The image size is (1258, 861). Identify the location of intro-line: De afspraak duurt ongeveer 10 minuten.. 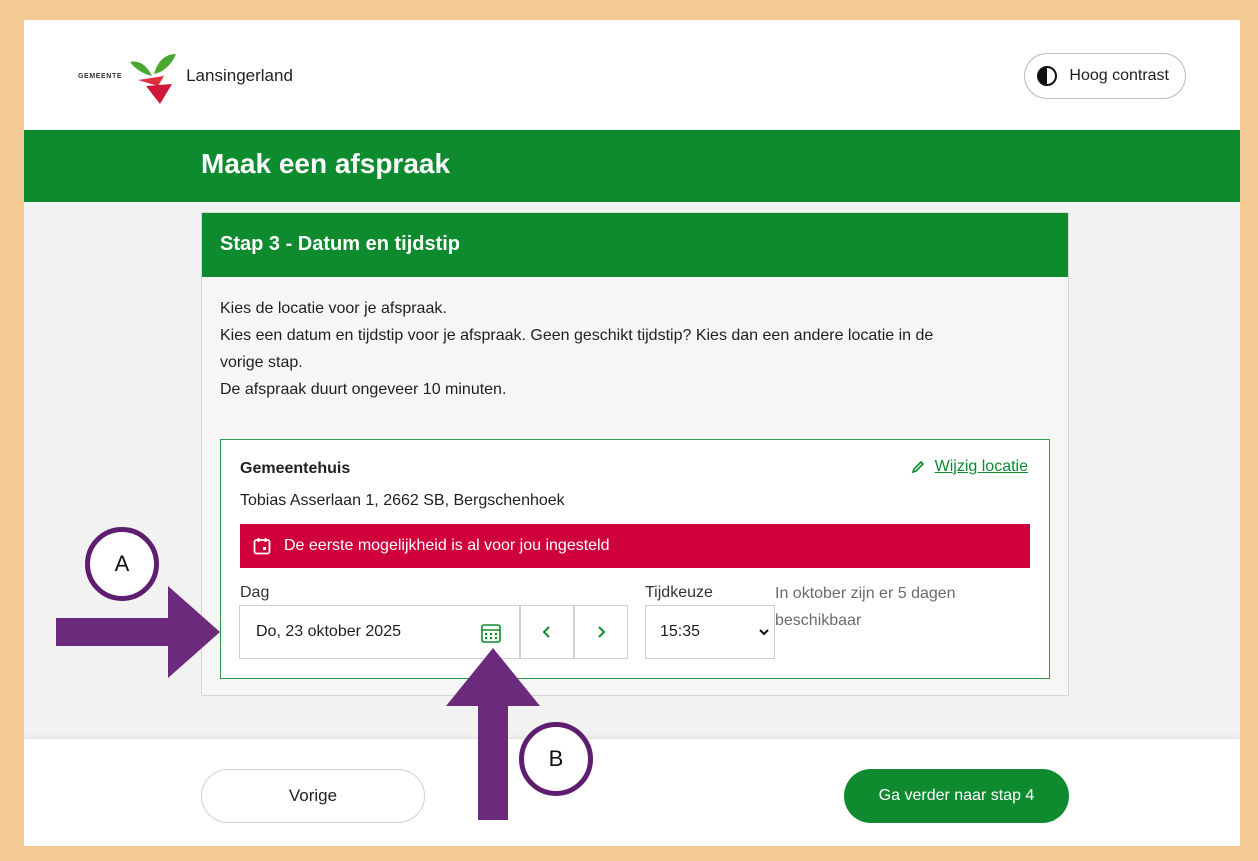
(363, 389).